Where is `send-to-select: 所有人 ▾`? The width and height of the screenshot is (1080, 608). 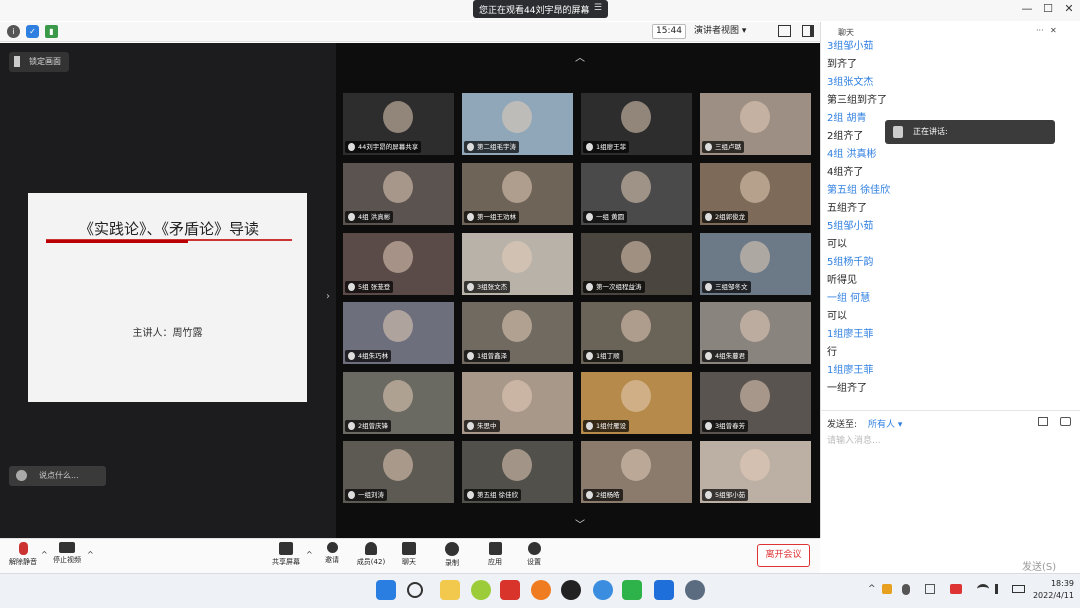
send-to-select: 所有人 ▾ is located at coordinates (885, 423).